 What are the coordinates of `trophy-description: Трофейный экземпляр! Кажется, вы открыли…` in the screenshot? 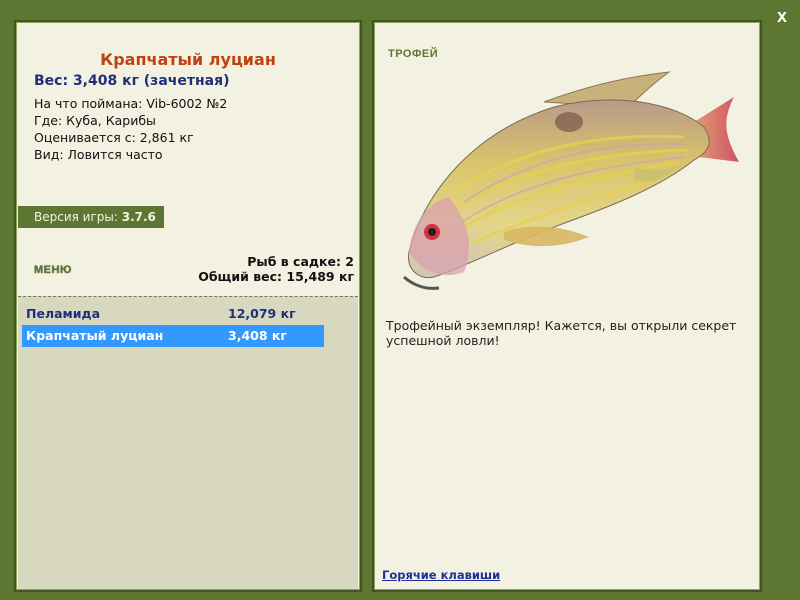 It's located at (561, 333).